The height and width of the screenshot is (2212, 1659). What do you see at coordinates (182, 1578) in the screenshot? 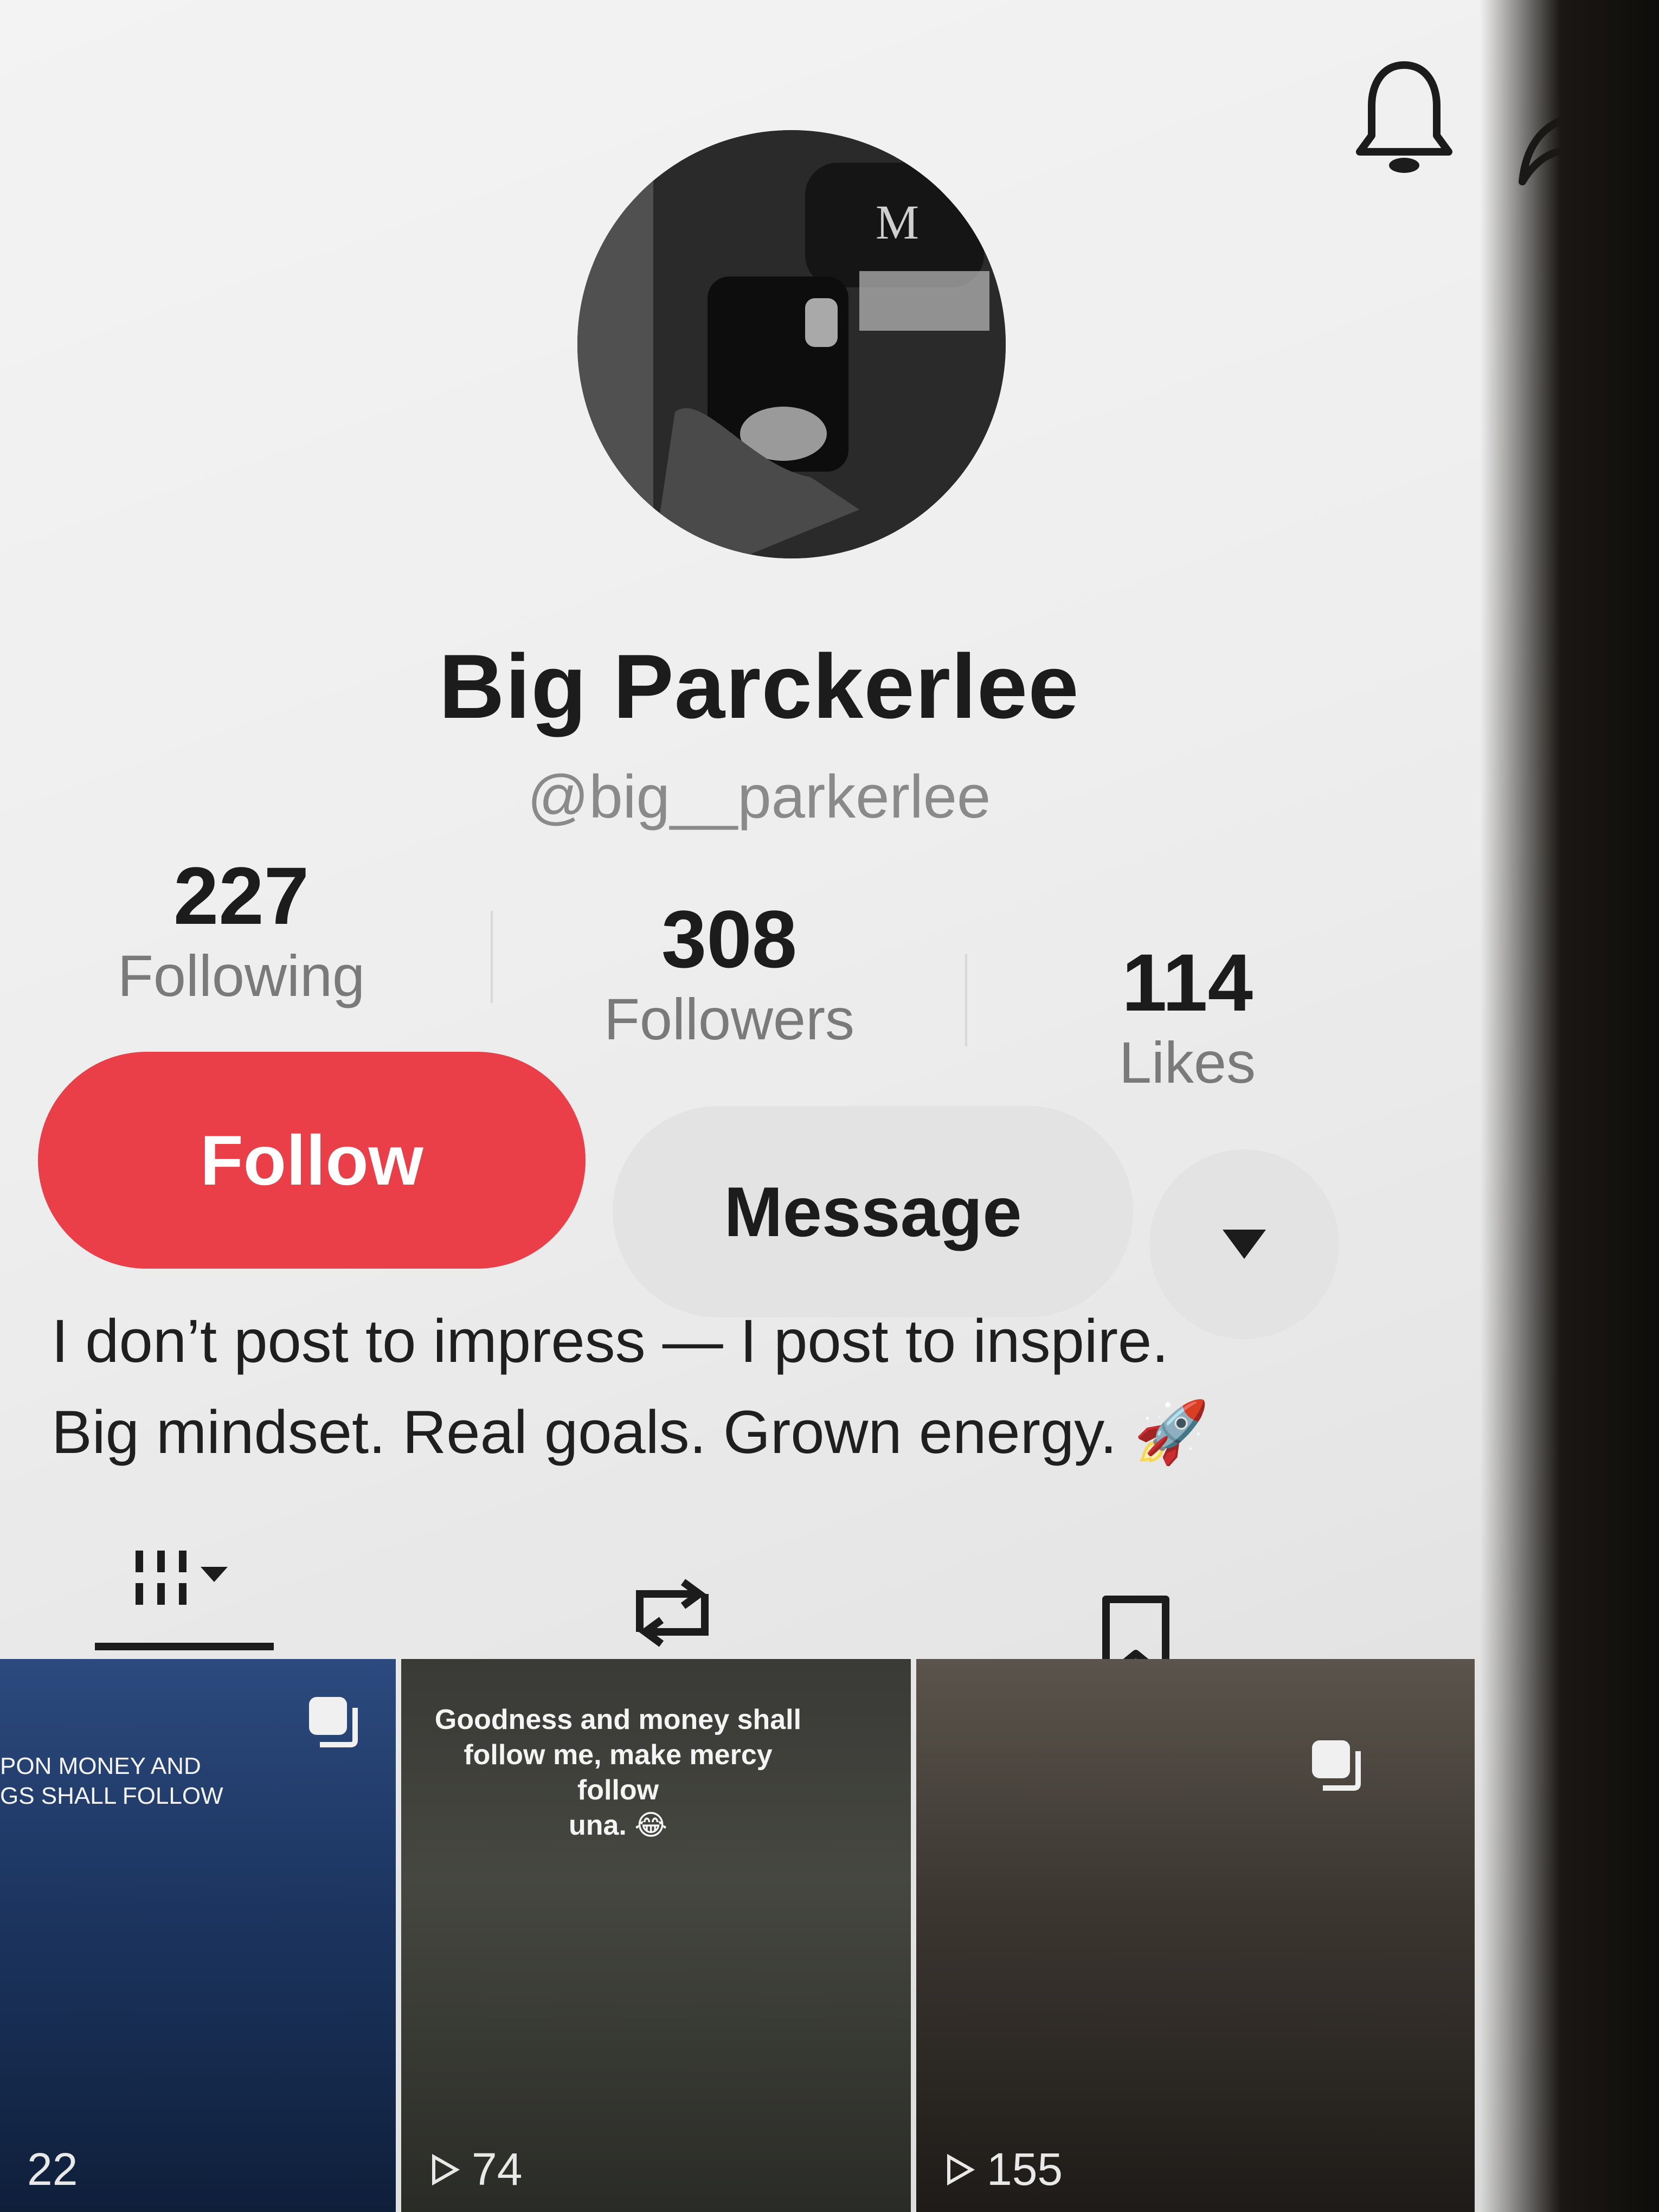
I see `grid-icon` at bounding box center [182, 1578].